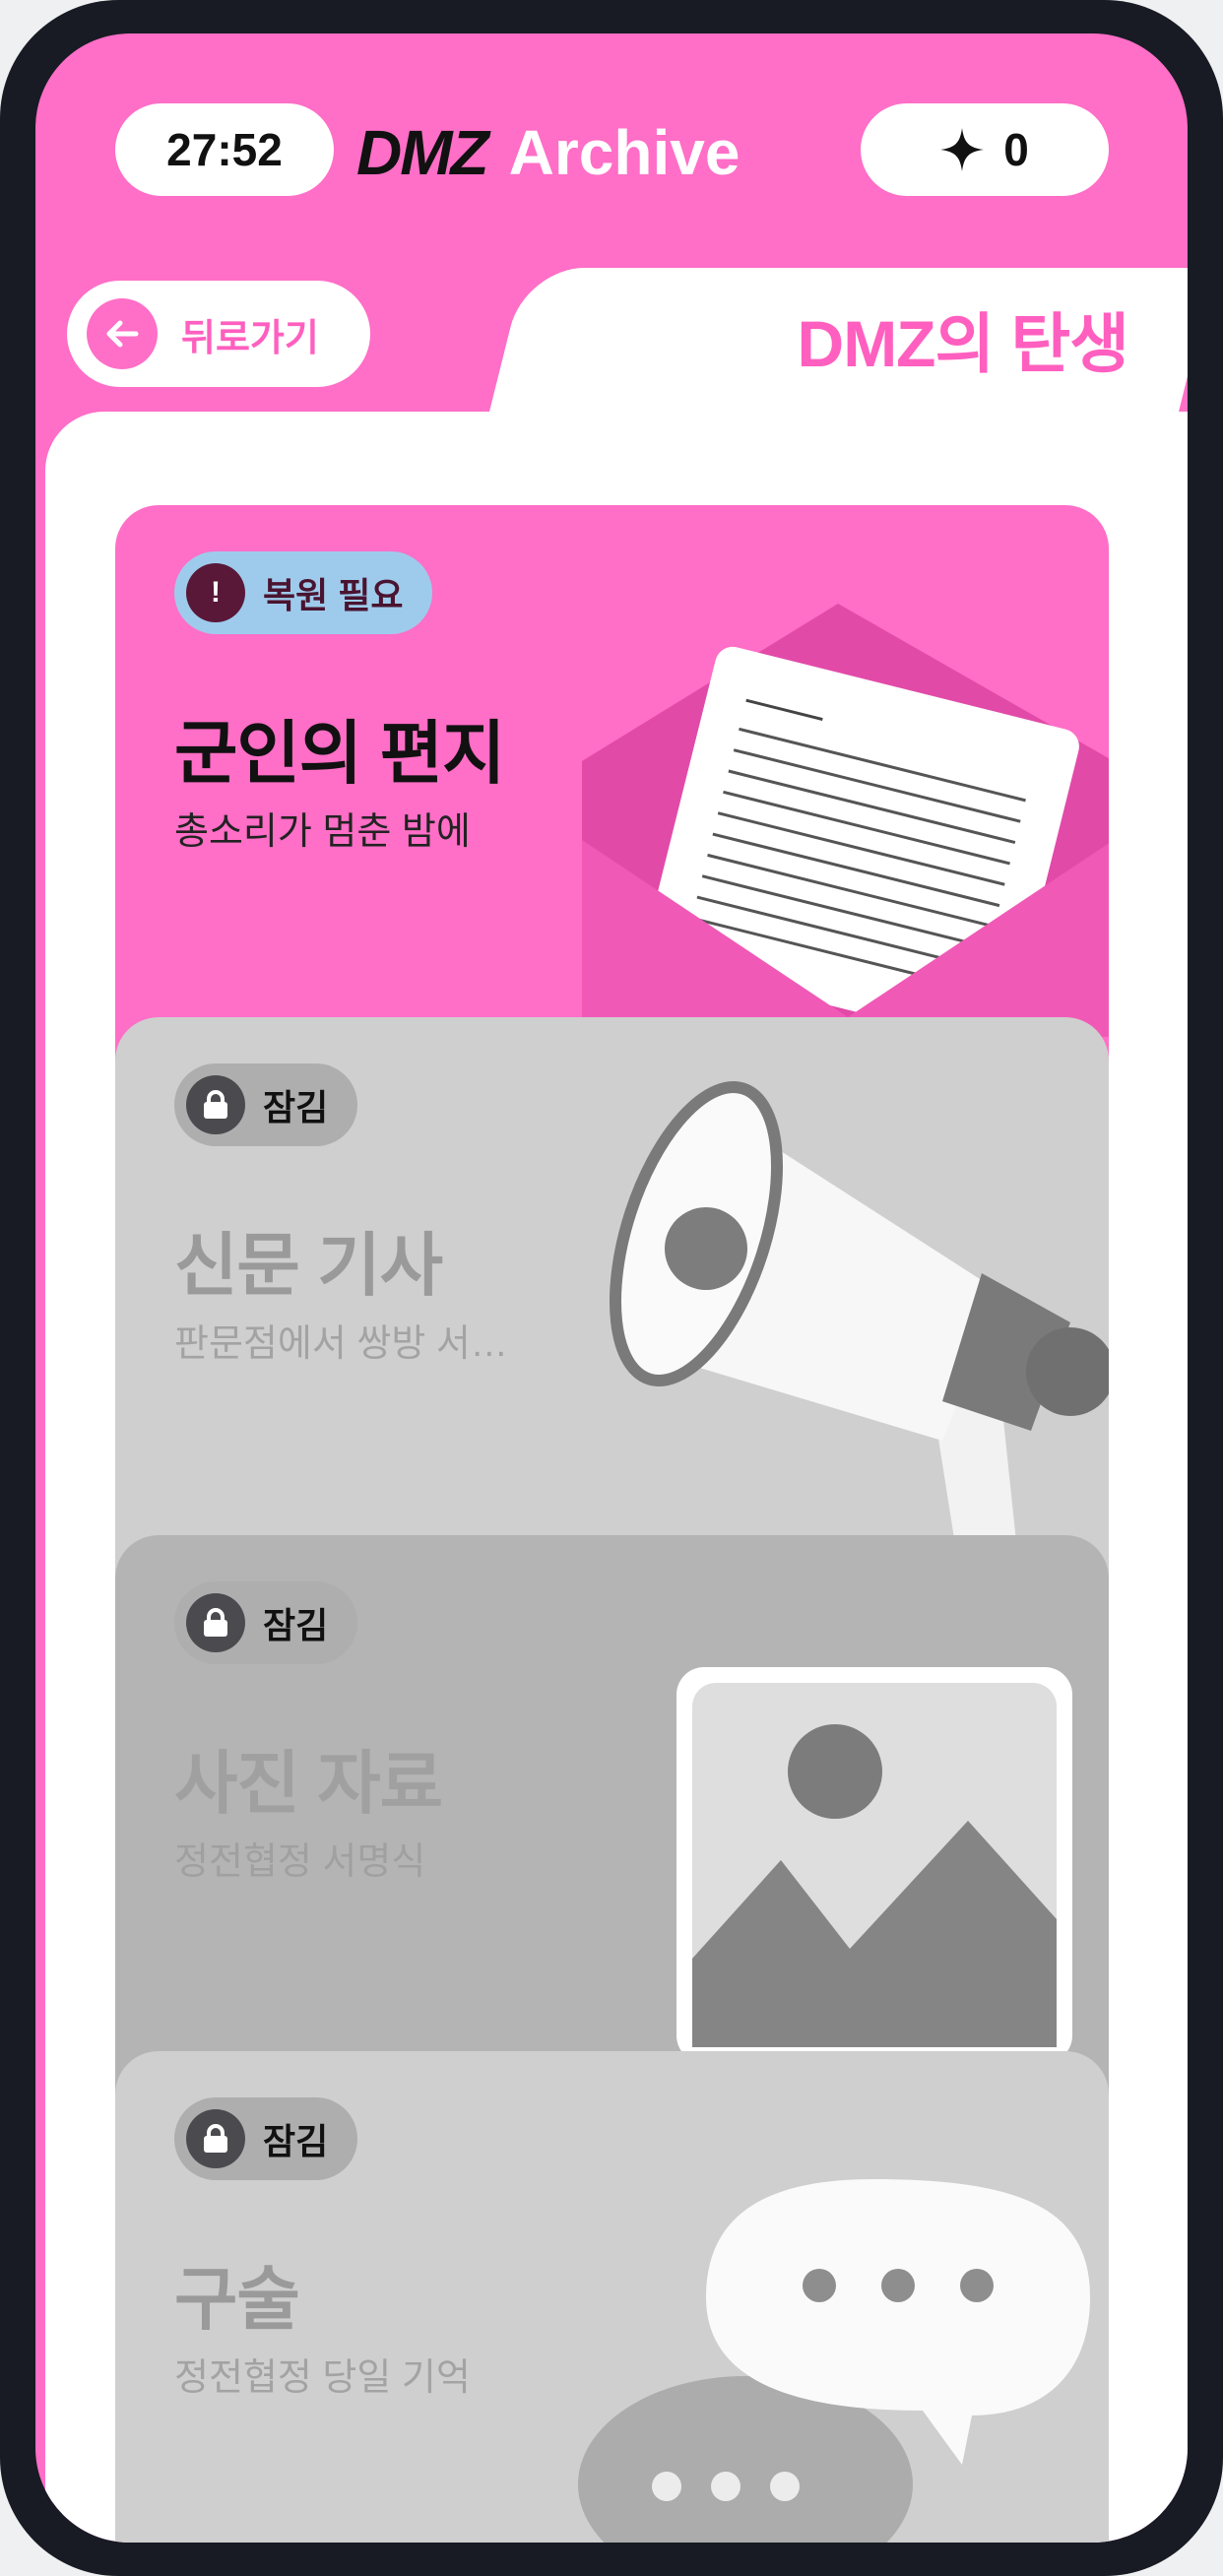 The height and width of the screenshot is (2576, 1223). What do you see at coordinates (339, 753) in the screenshot?
I see `card-title: 군인의 편지` at bounding box center [339, 753].